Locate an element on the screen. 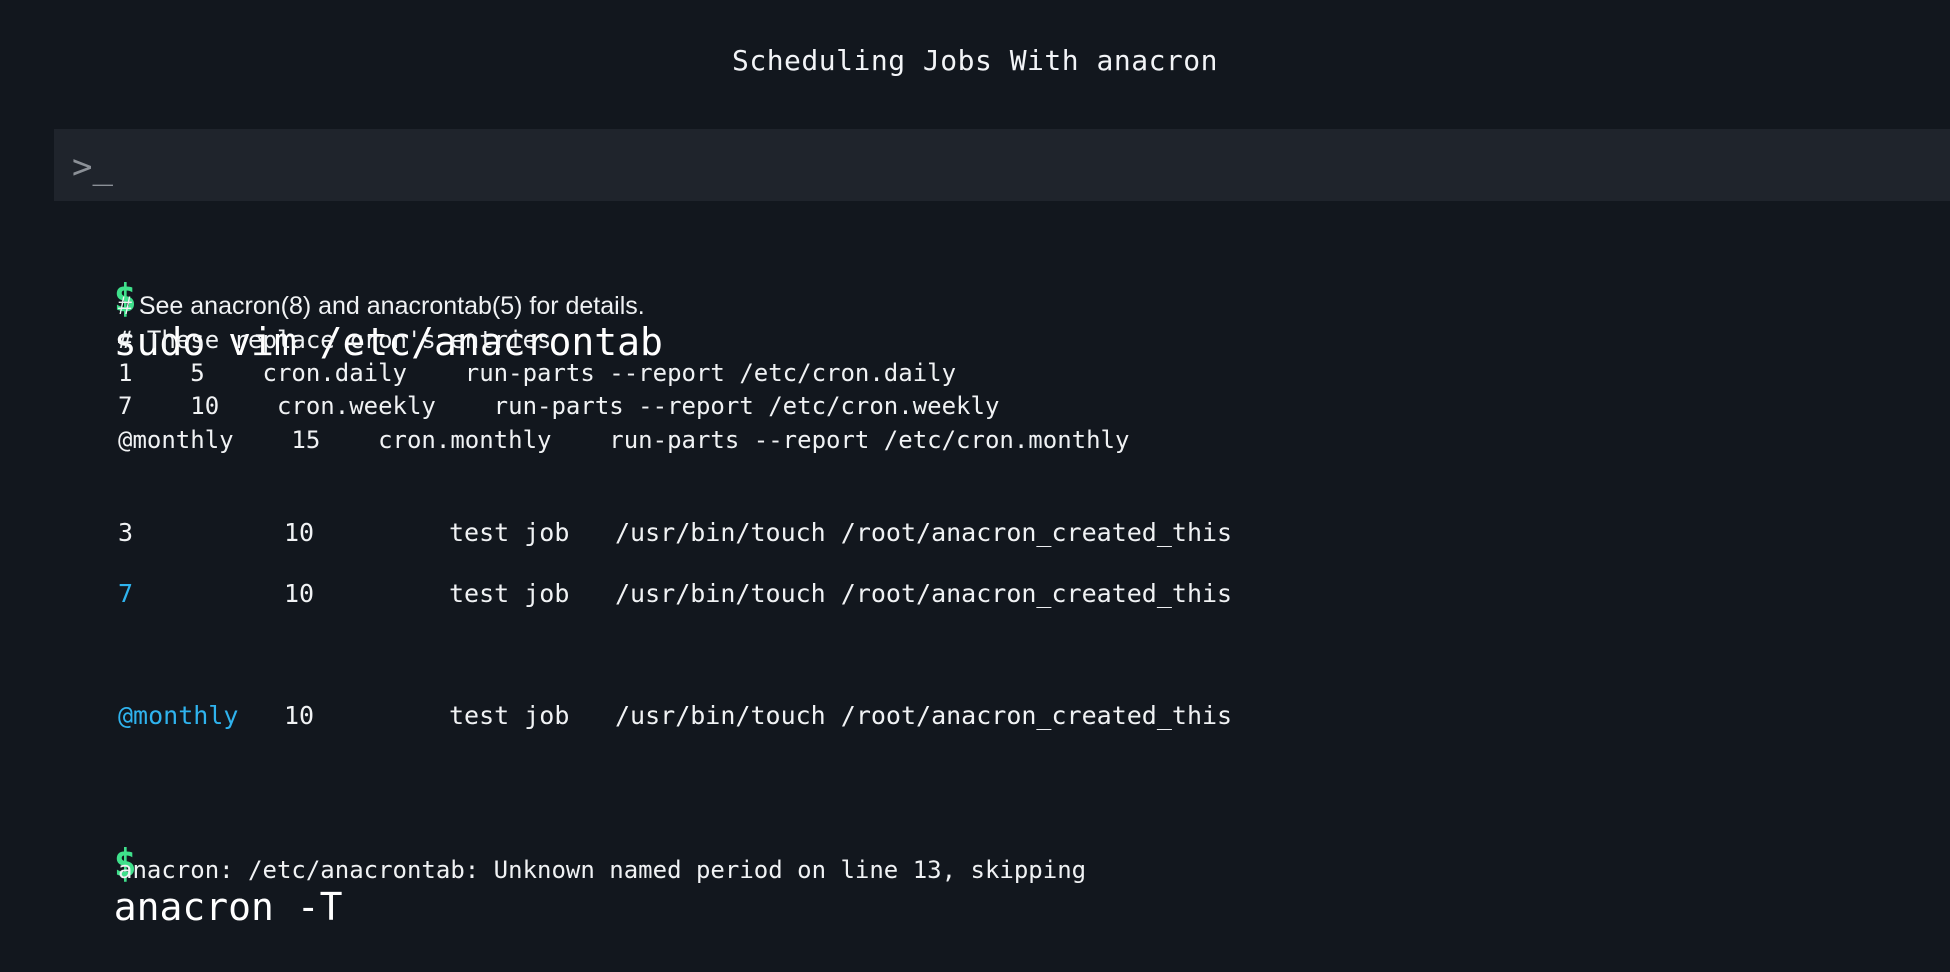  job-period: 7 is located at coordinates (126, 593).